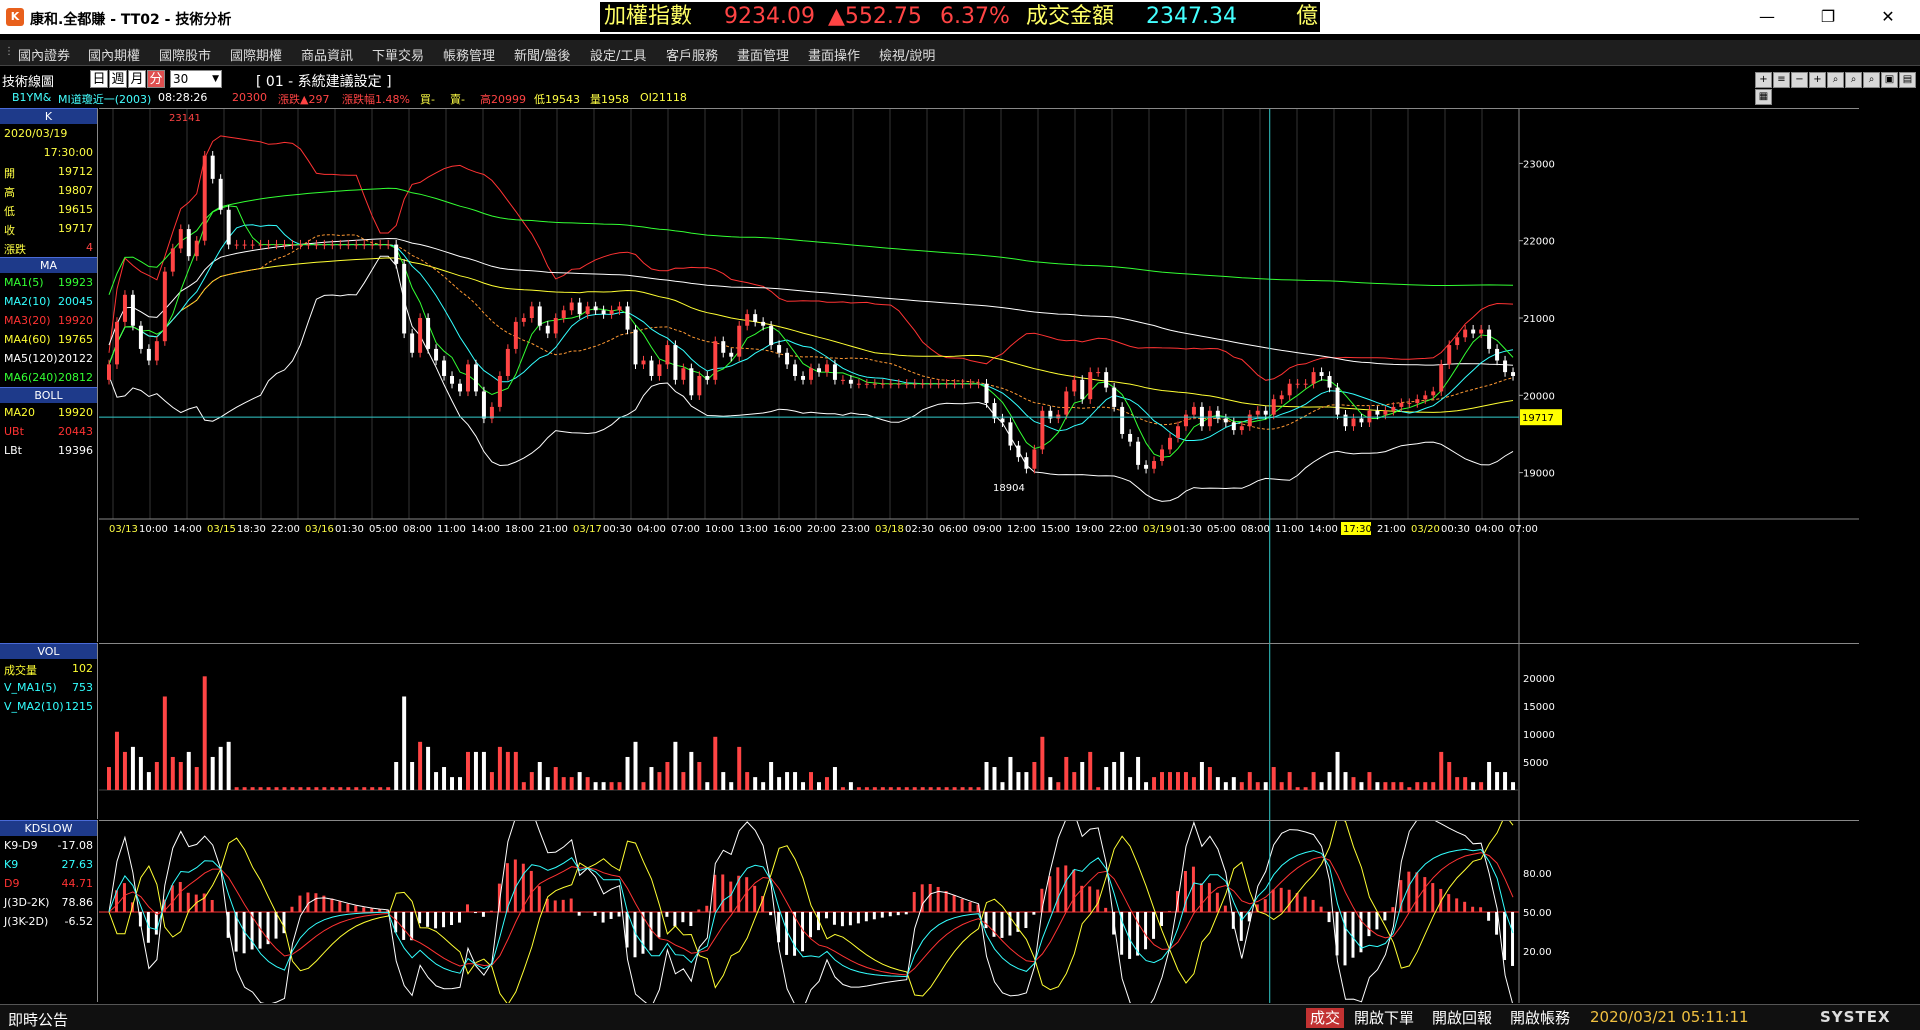  I want to click on low-label: 18904, so click(1009, 488).